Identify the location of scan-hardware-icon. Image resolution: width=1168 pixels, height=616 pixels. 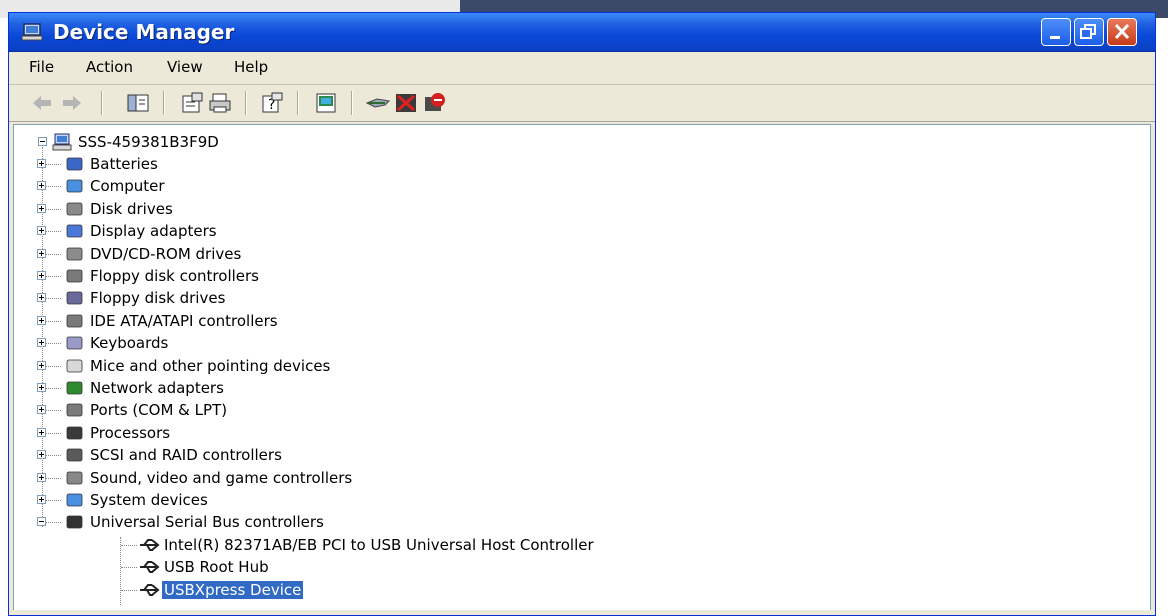
(326, 103).